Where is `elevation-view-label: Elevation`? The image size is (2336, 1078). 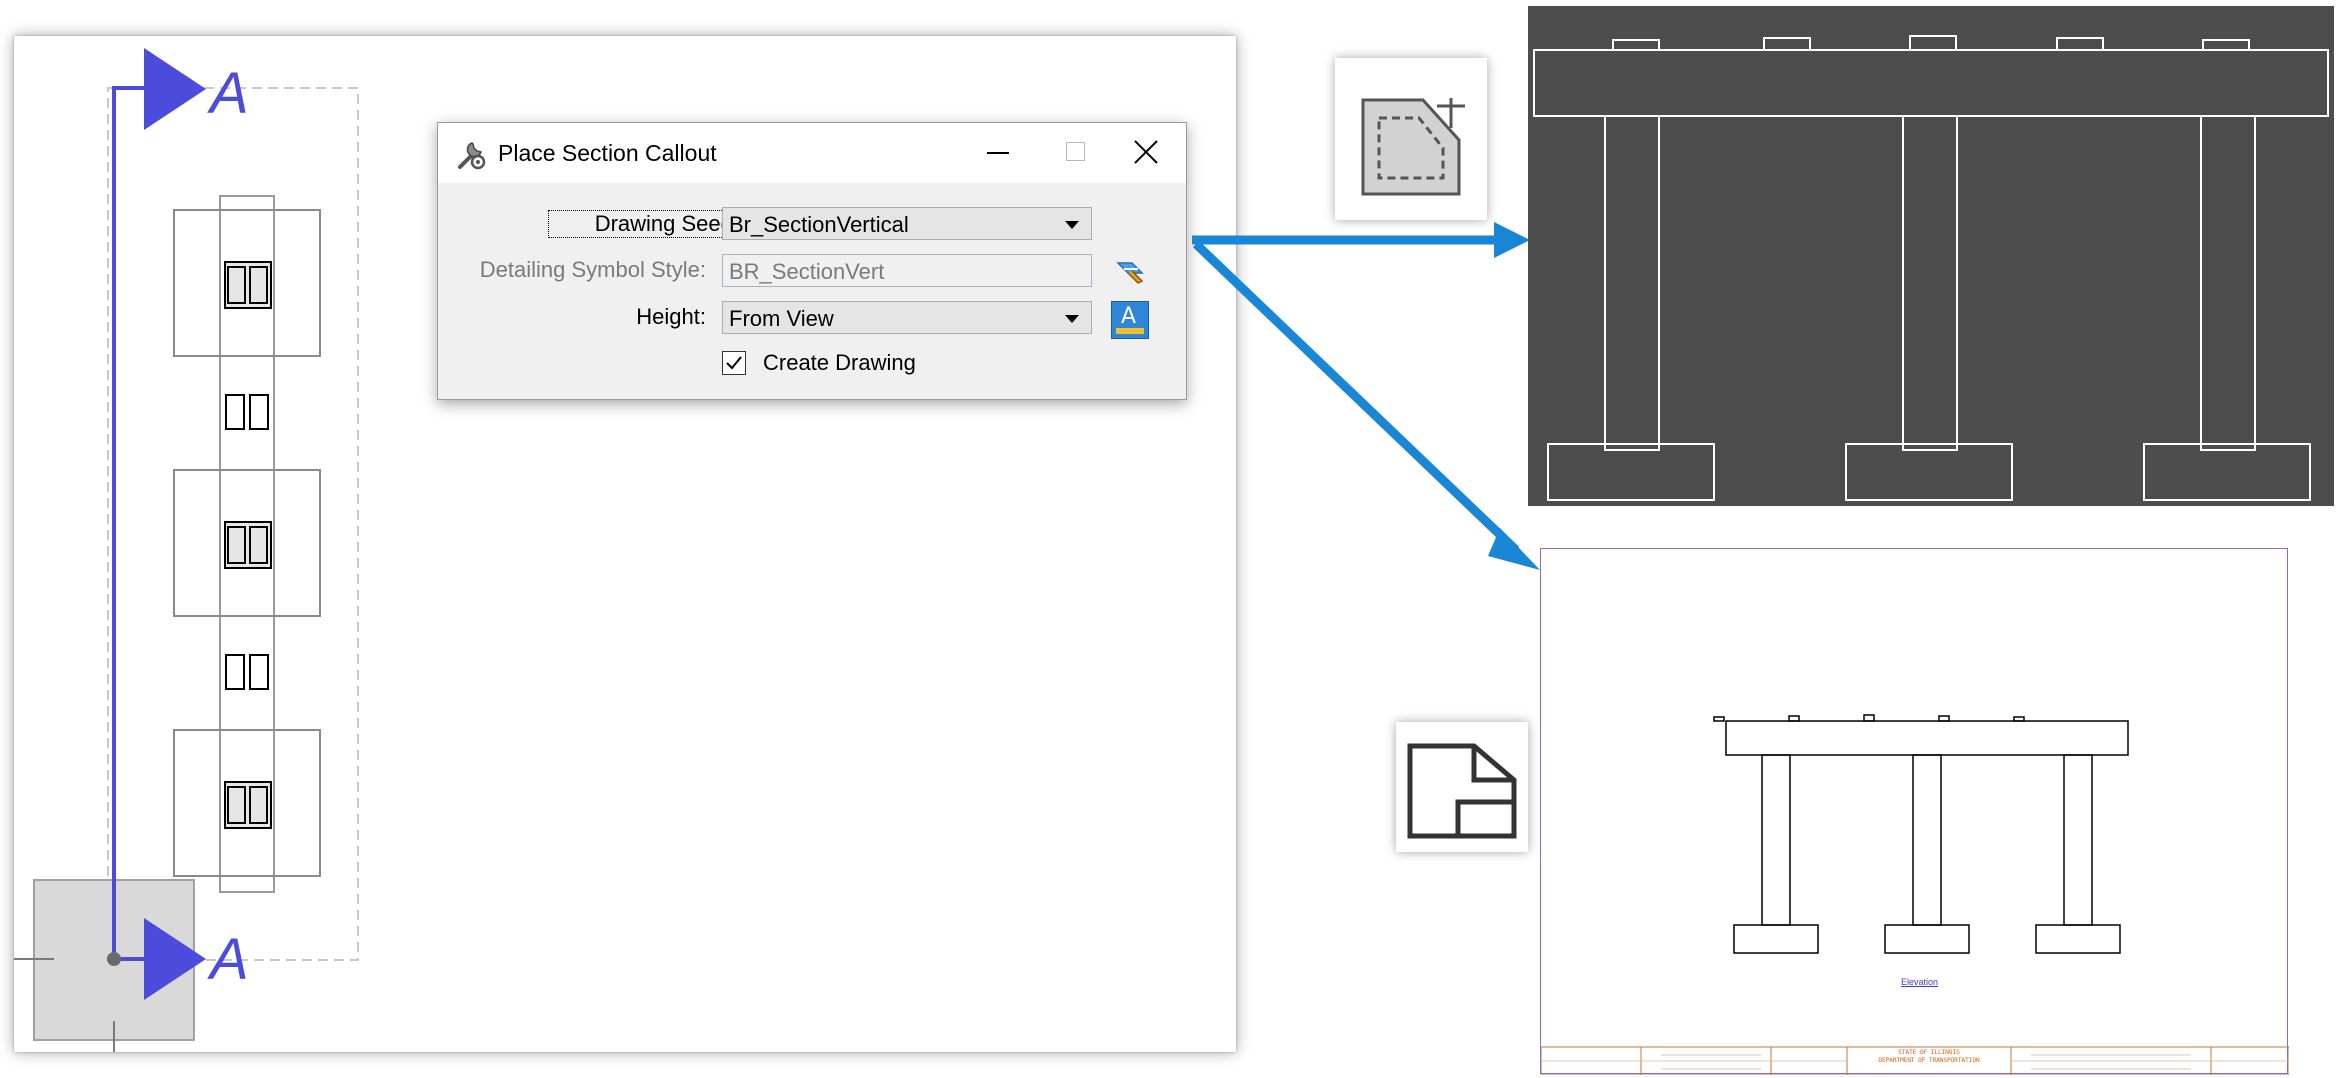
elevation-view-label: Elevation is located at coordinates (1919, 982).